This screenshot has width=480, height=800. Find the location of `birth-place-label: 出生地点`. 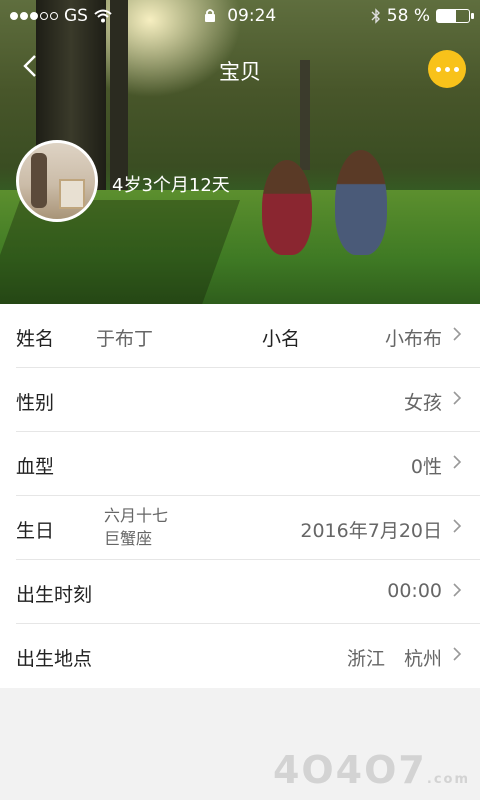

birth-place-label: 出生地点 is located at coordinates (54, 659).